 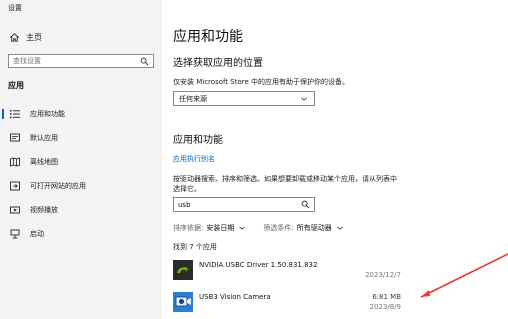 I want to click on sidebar-item-label: 视频播放, so click(x=44, y=210).